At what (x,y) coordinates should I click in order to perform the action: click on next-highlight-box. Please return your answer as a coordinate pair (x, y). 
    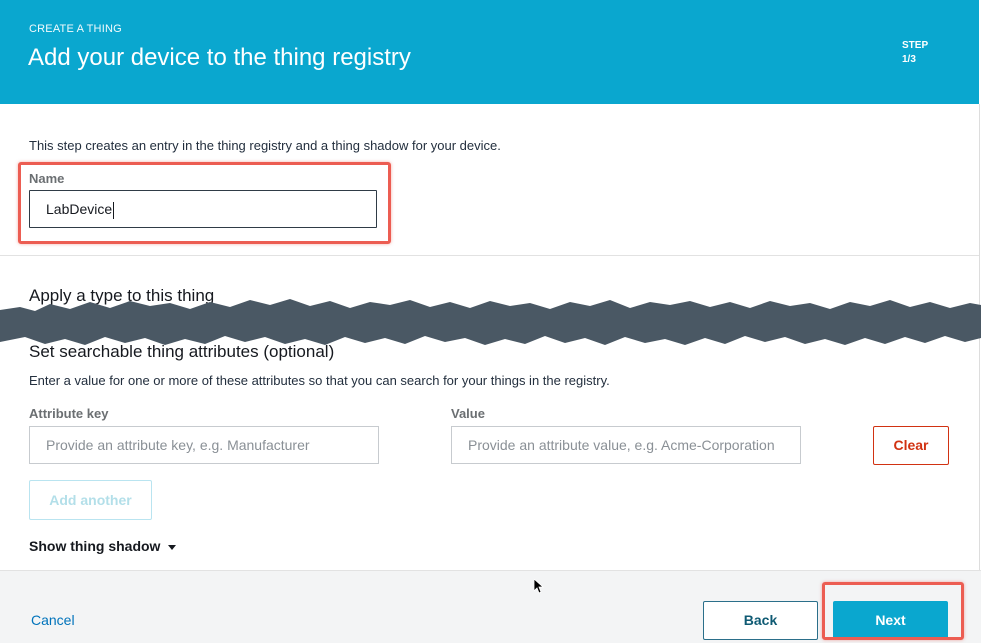
    Looking at the image, I should click on (893, 611).